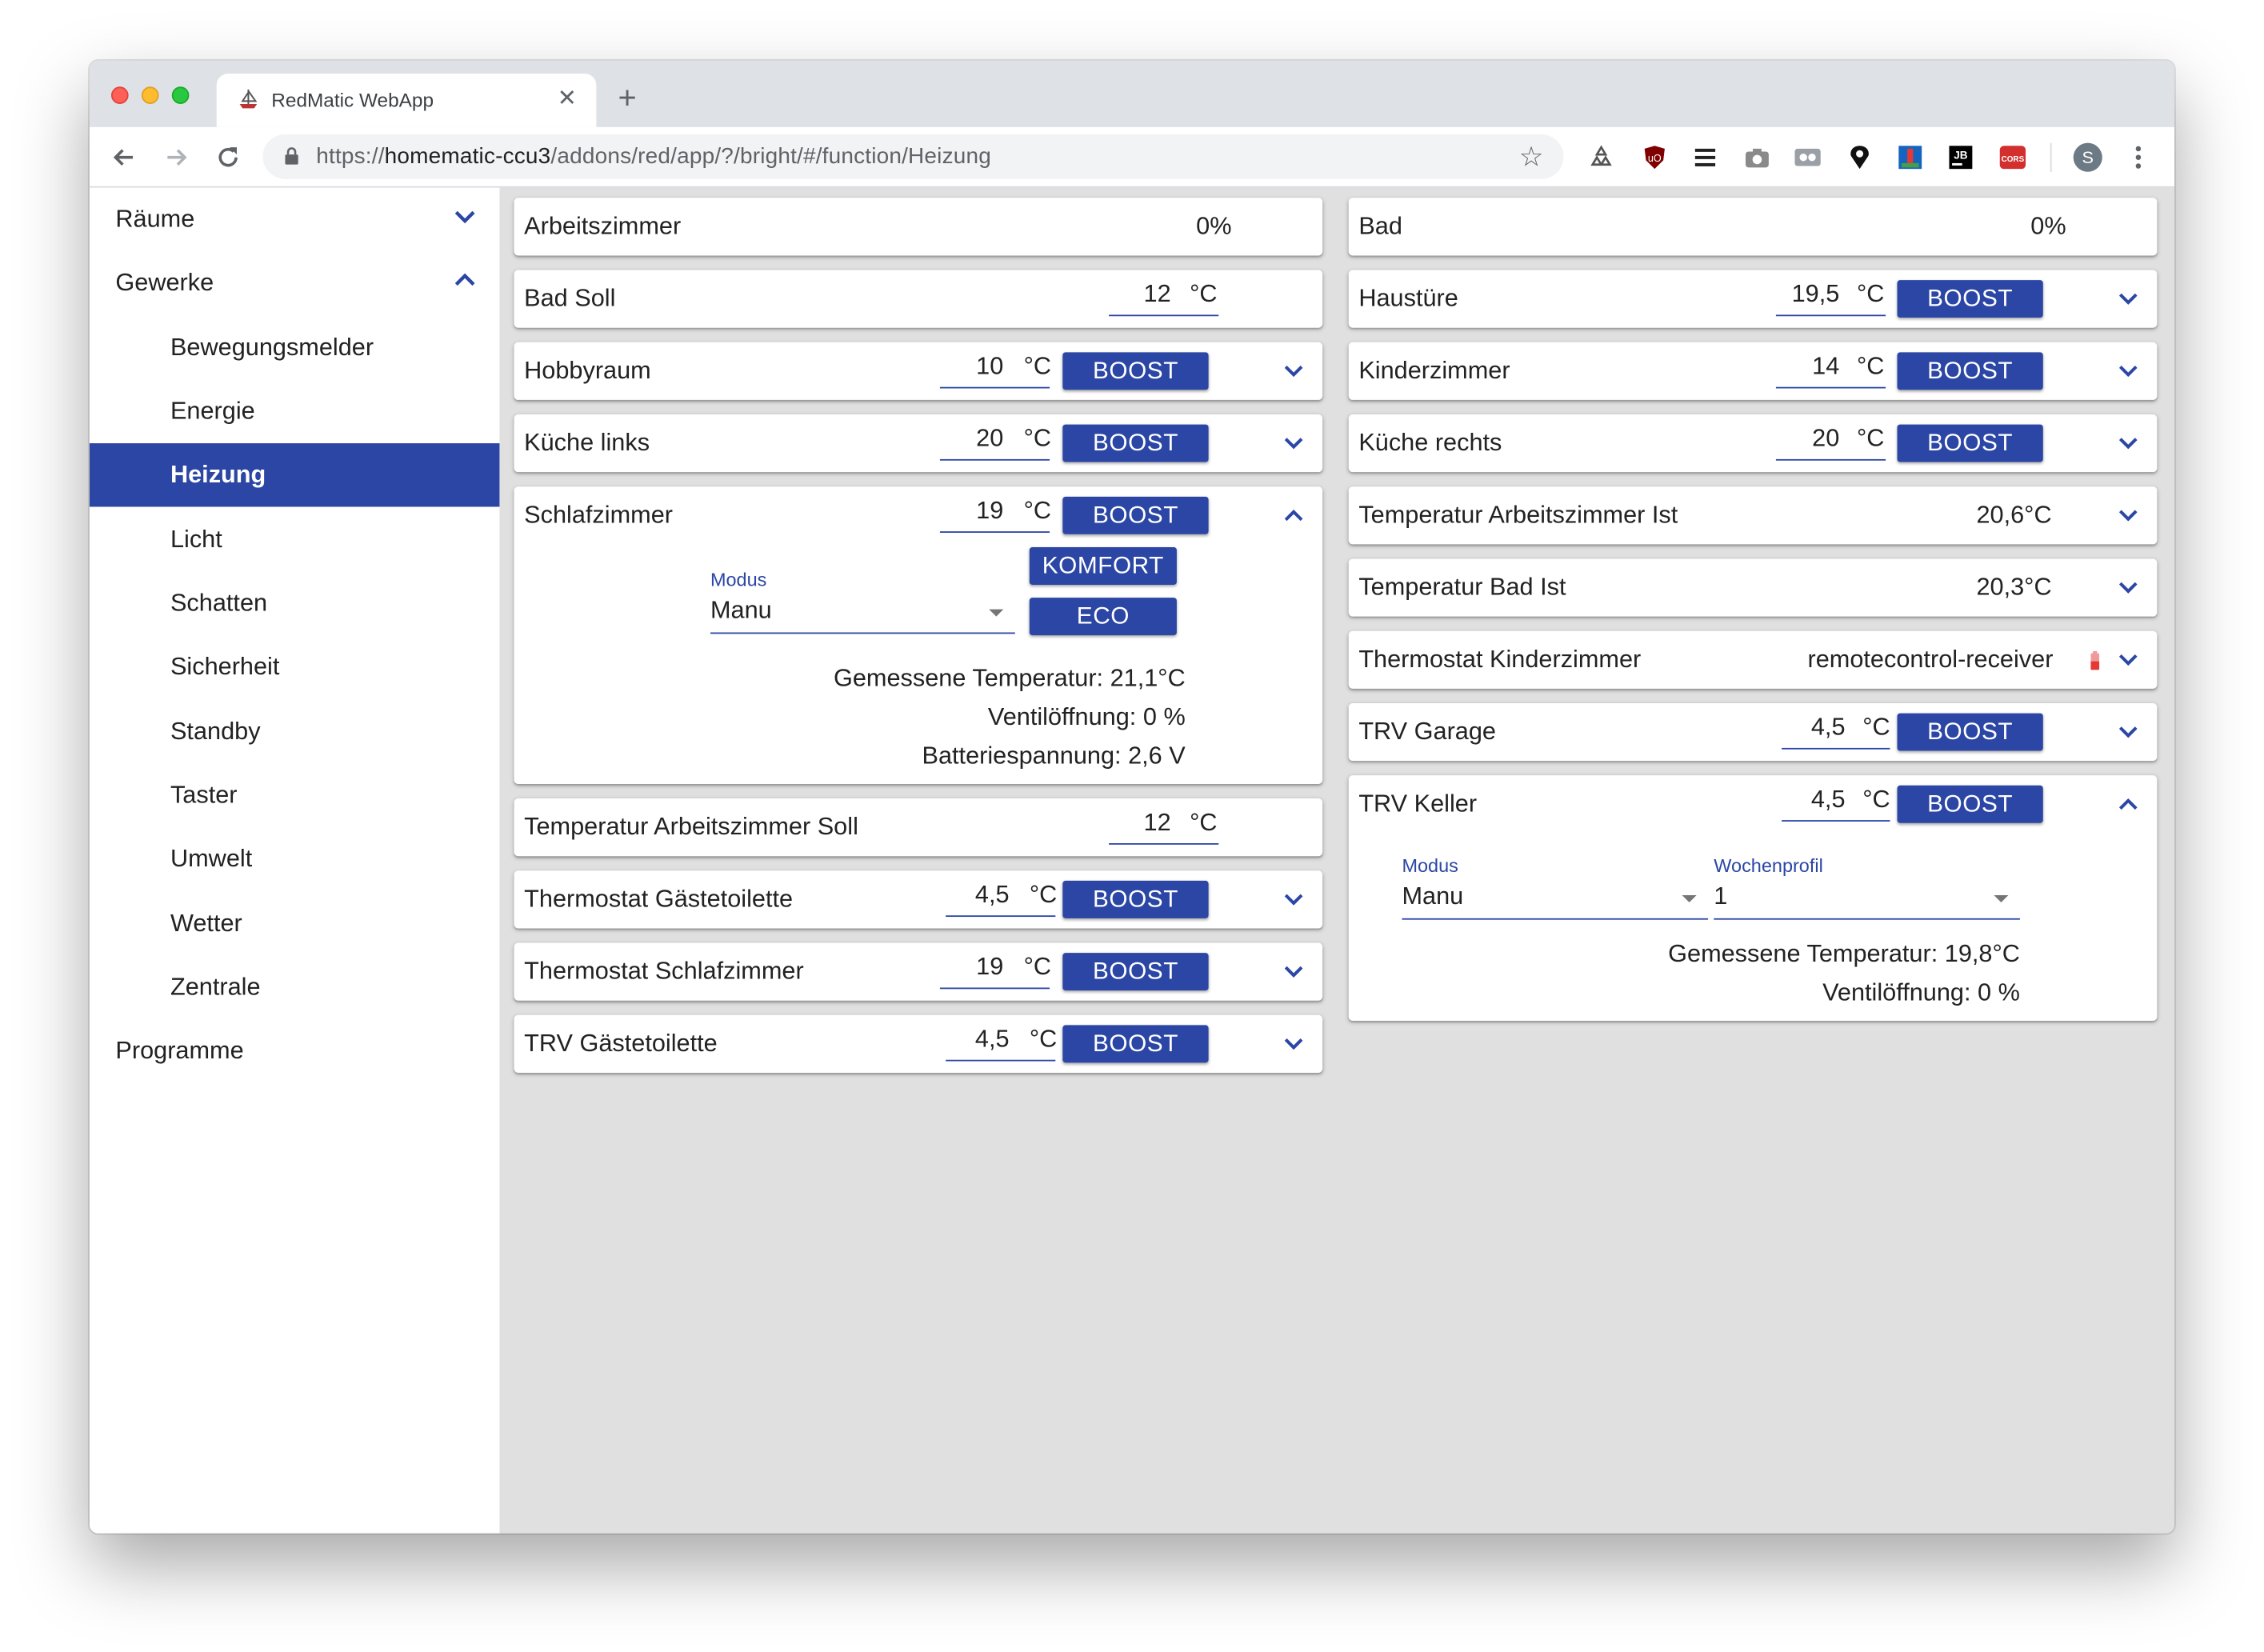 This screenshot has width=2264, height=1652. I want to click on setpoint-value: 19,5, so click(1815, 294).